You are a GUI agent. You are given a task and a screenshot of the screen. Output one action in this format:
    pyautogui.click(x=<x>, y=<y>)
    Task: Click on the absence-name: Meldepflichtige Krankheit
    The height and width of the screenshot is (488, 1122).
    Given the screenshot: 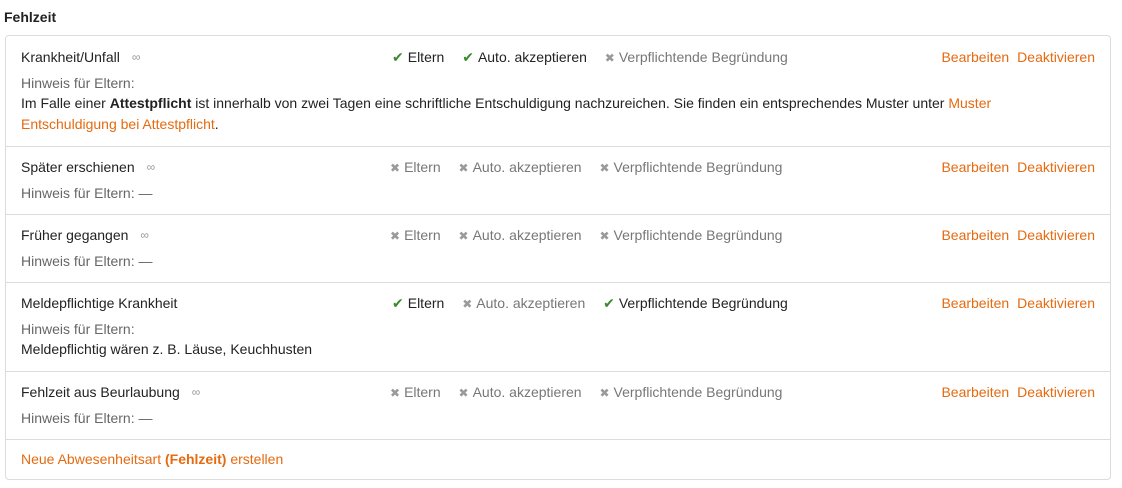 What is the action you would take?
    pyautogui.click(x=99, y=303)
    